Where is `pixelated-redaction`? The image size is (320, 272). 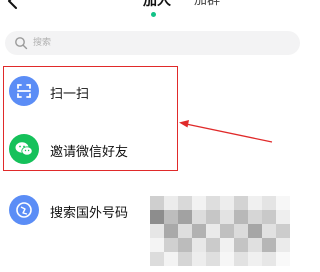 pixelated-redaction is located at coordinates (220, 231).